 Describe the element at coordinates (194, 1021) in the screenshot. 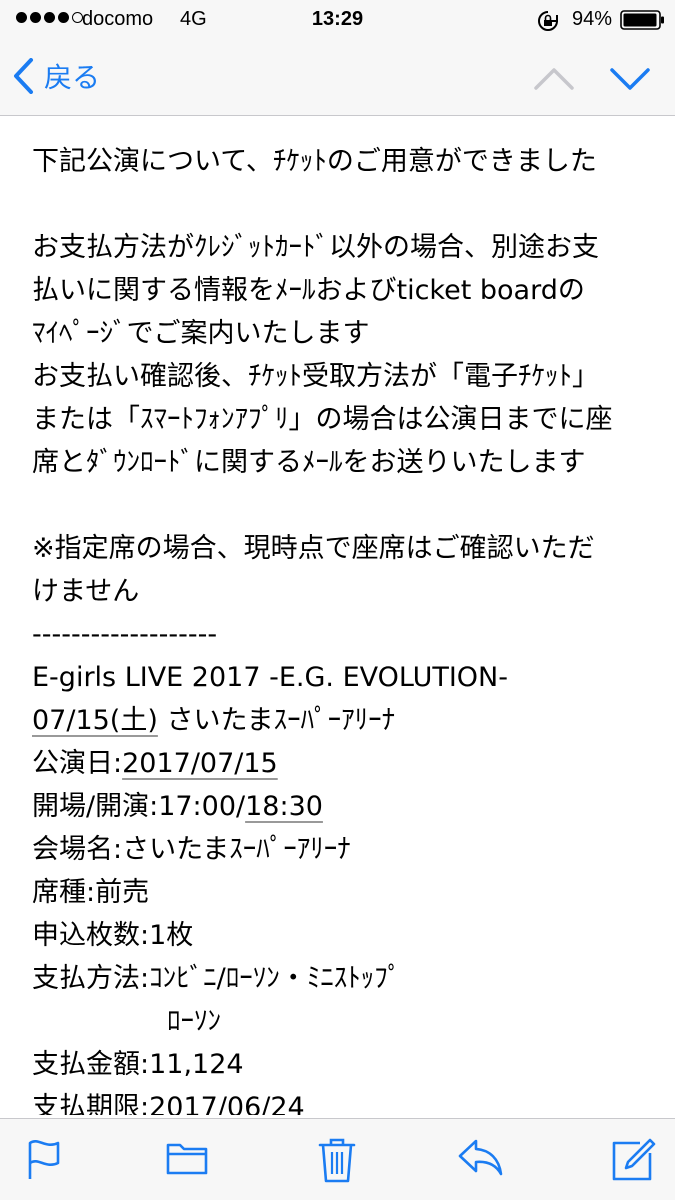

I see `payment-method-continuation: ﾛｰｿﾝ` at that location.